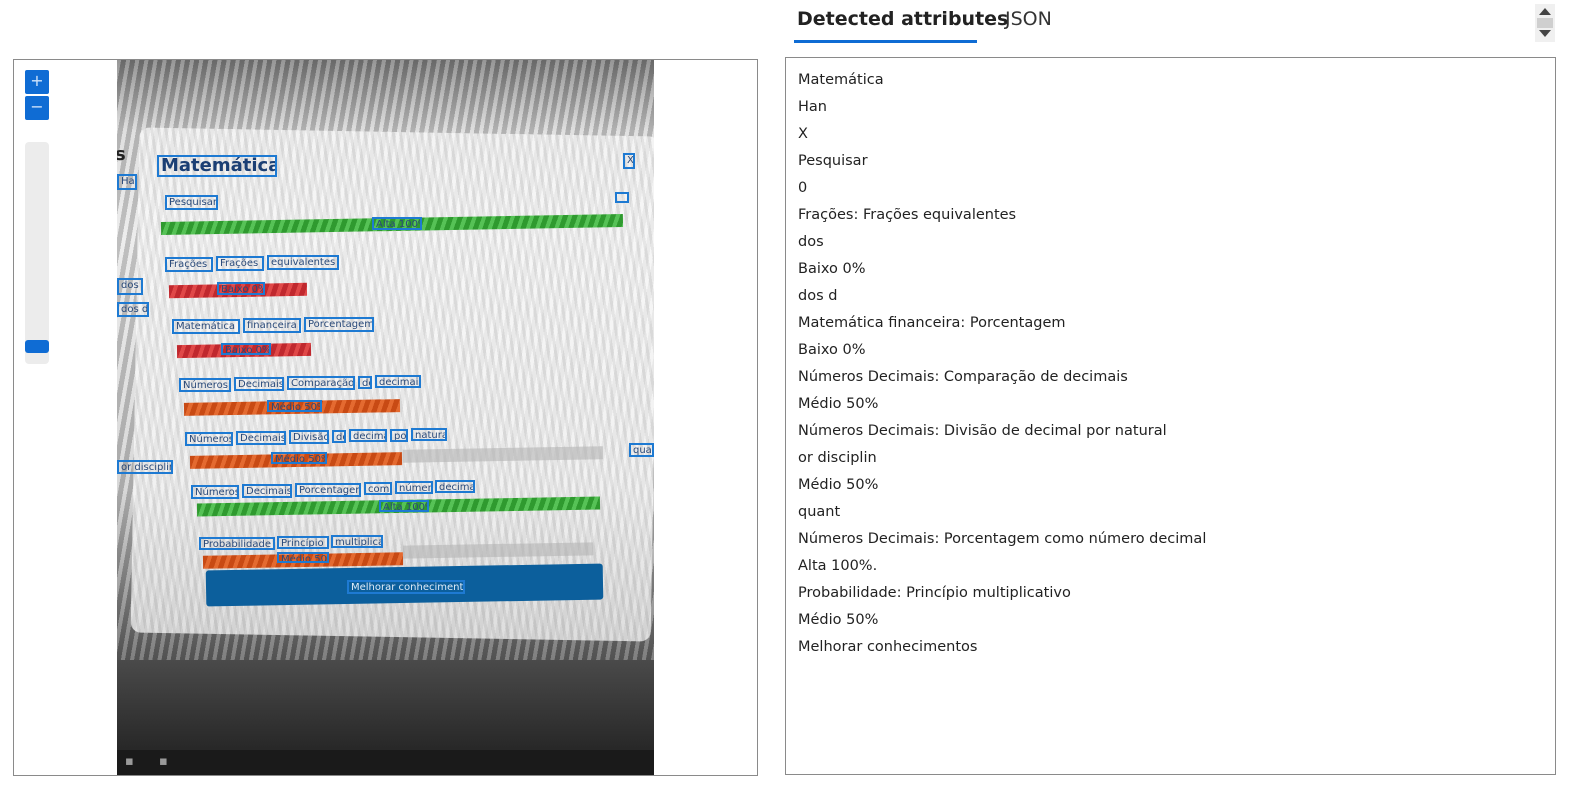 The image size is (1576, 788). I want to click on scroll-down-icon, so click(1545, 33).